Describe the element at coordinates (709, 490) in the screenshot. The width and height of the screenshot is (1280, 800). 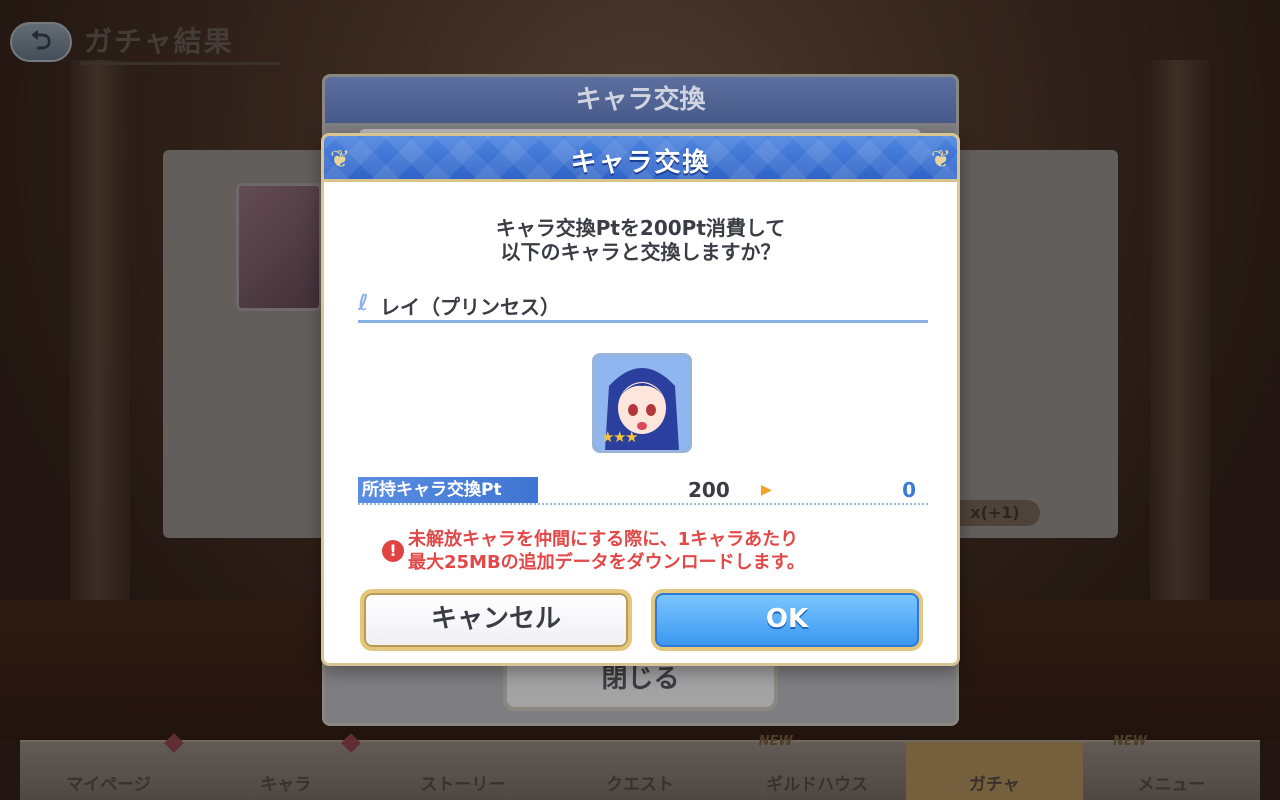
I see `exchange-points-current: 200` at that location.